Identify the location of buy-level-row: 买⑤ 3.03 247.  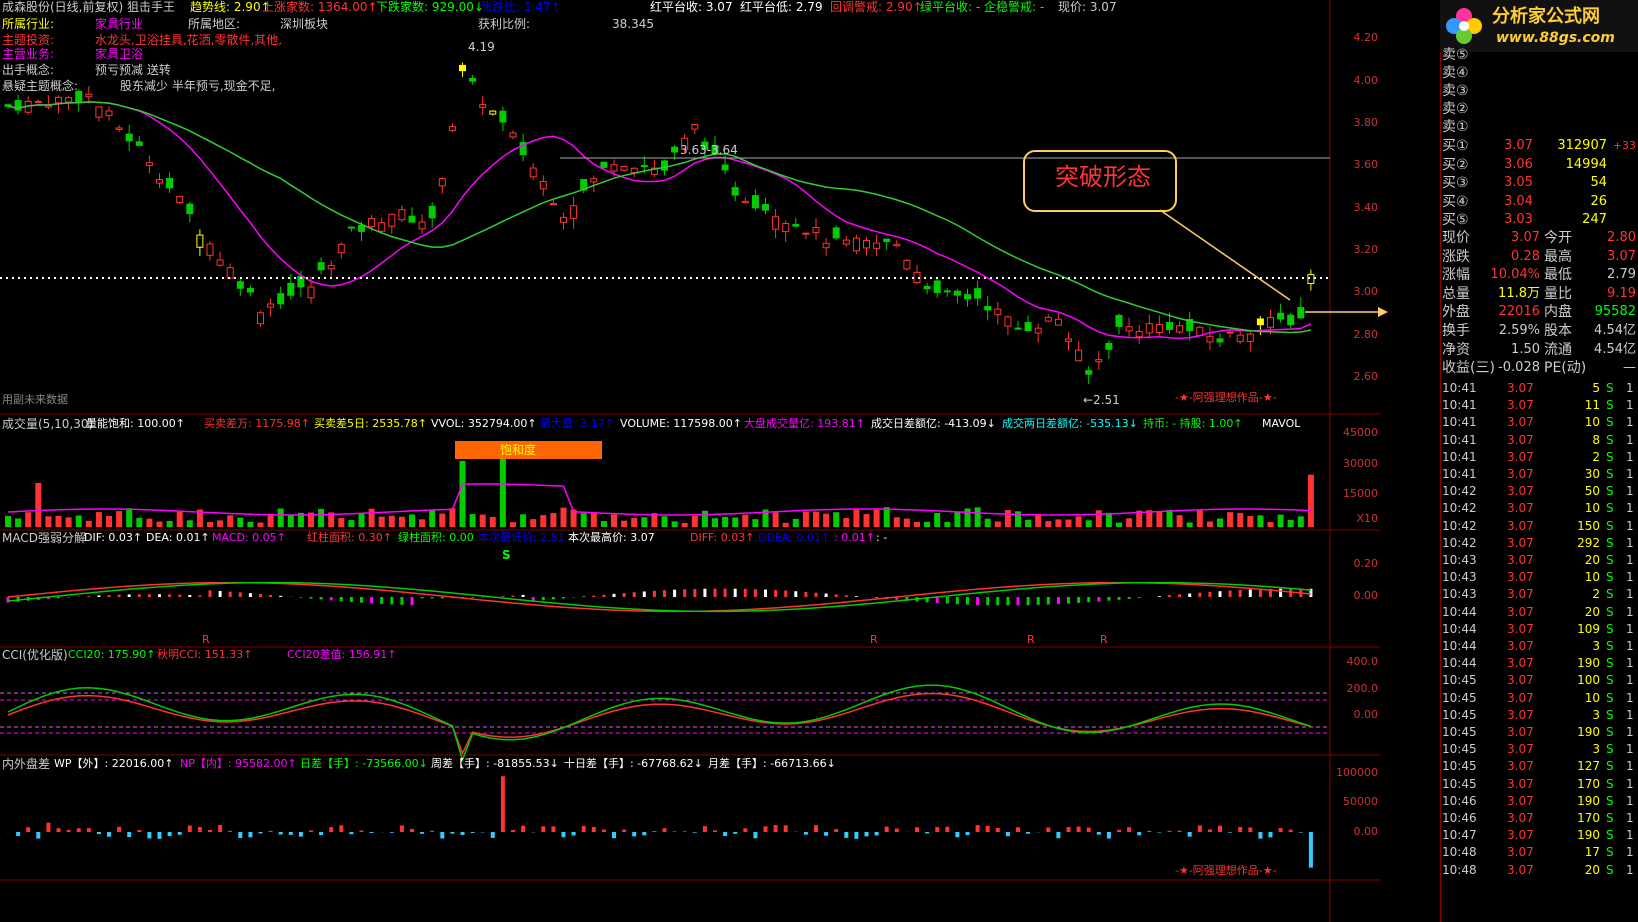
(1540, 220).